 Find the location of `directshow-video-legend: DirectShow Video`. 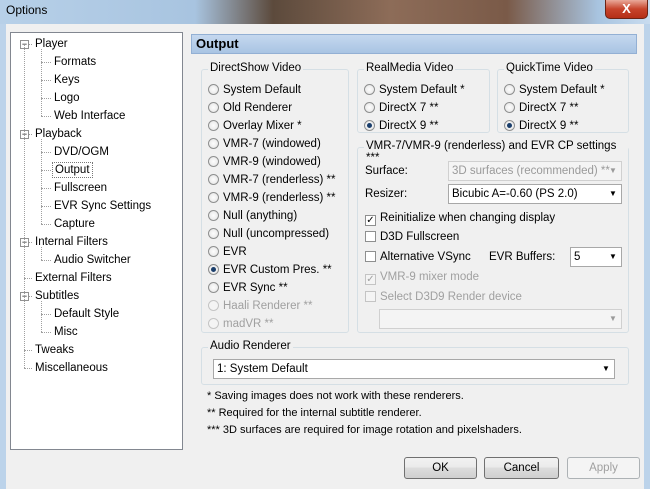

directshow-video-legend: DirectShow Video is located at coordinates (256, 68).